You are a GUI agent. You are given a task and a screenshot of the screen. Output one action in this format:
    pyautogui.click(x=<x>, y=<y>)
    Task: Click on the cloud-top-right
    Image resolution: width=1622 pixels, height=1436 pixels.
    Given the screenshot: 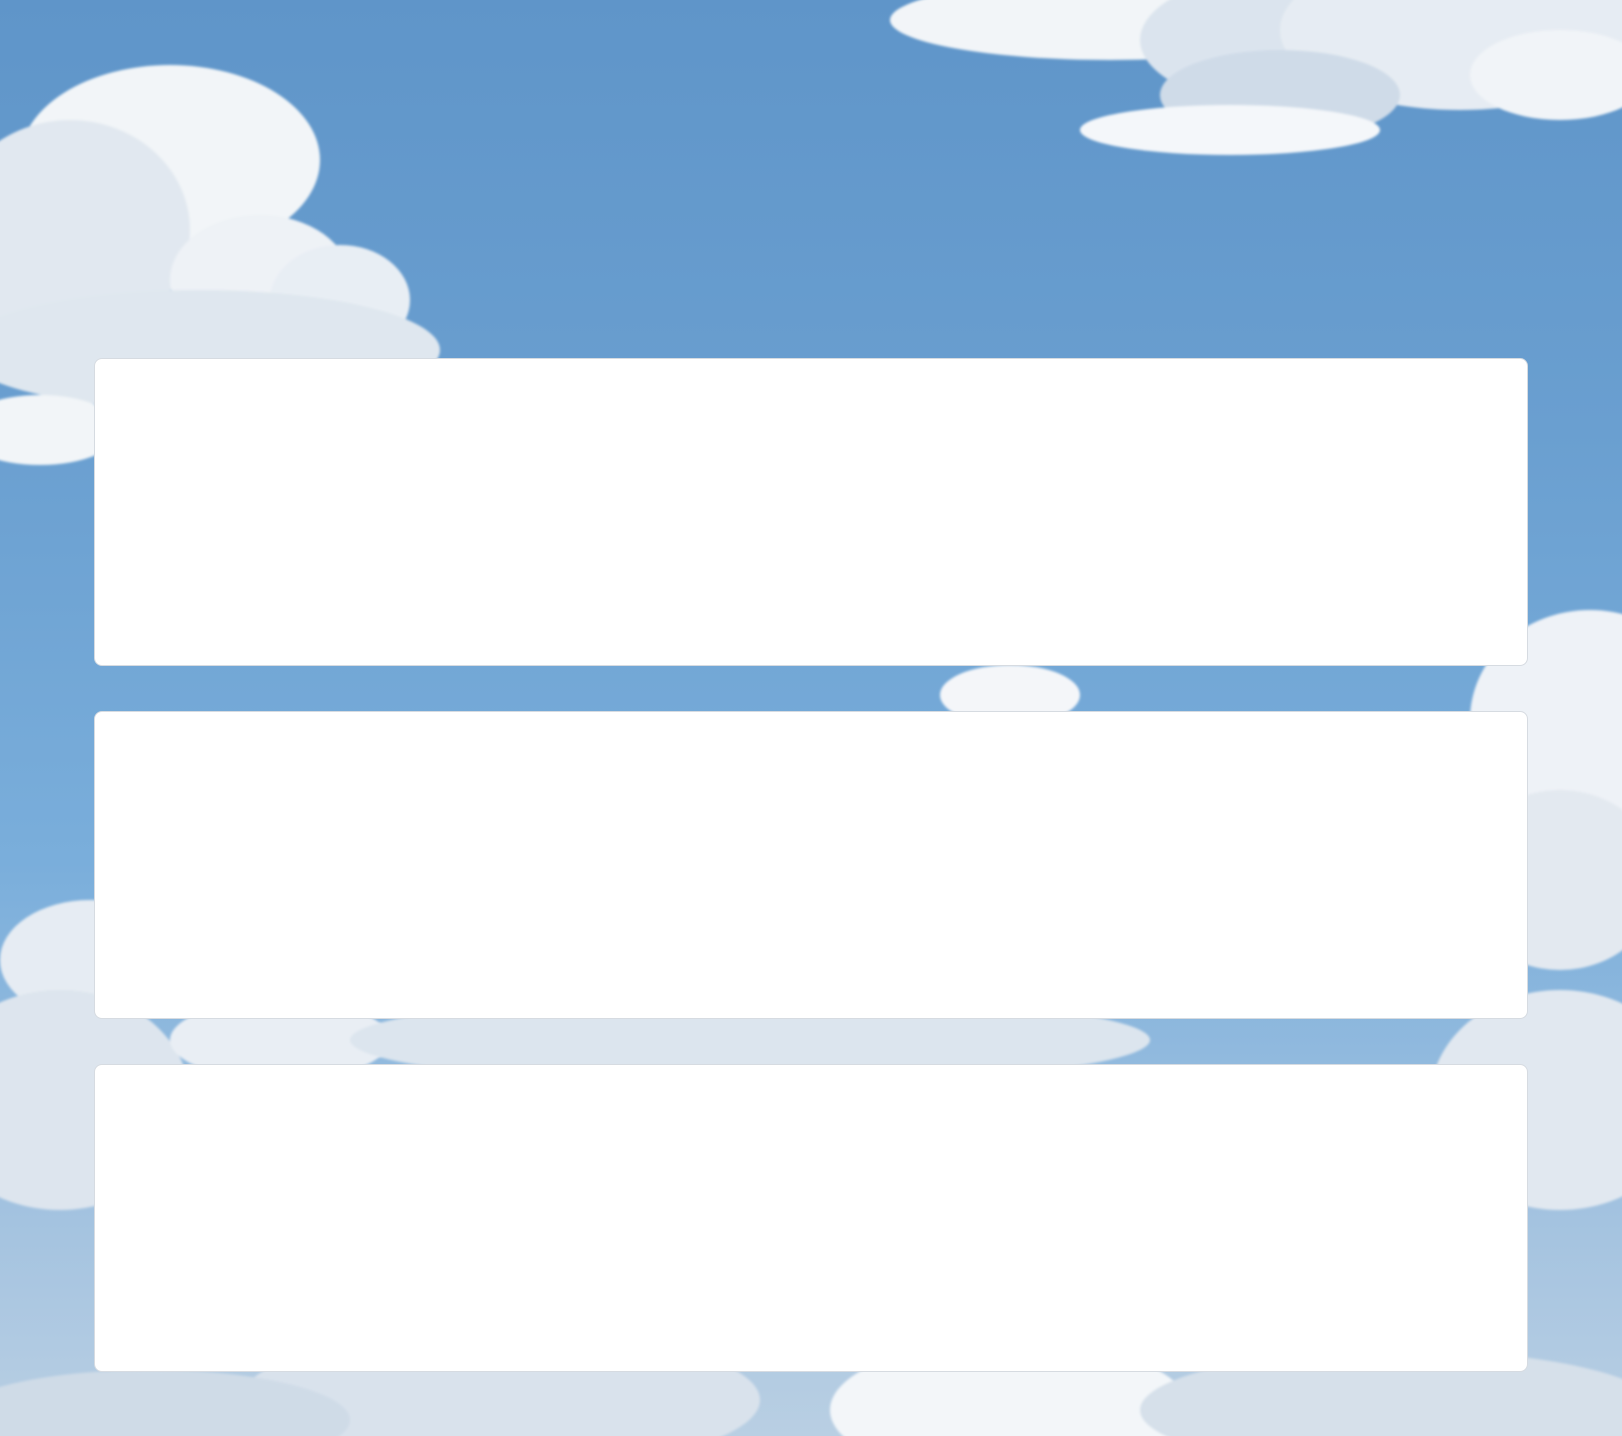 What is the action you would take?
    pyautogui.click(x=1256, y=77)
    